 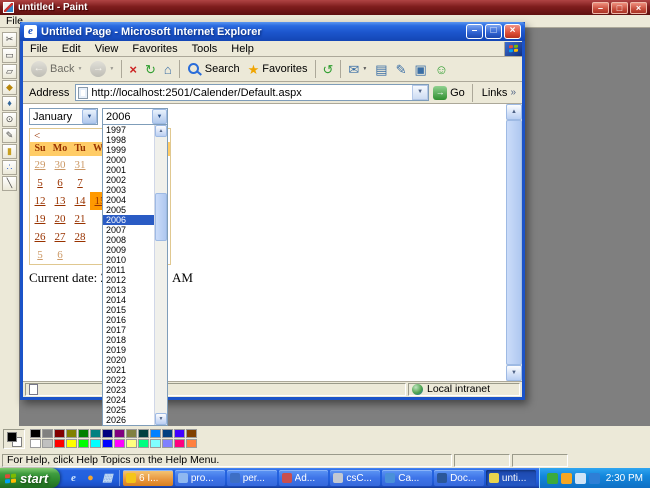 What do you see at coordinates (638, 7) in the screenshot?
I see `paint-close-button: ×` at bounding box center [638, 7].